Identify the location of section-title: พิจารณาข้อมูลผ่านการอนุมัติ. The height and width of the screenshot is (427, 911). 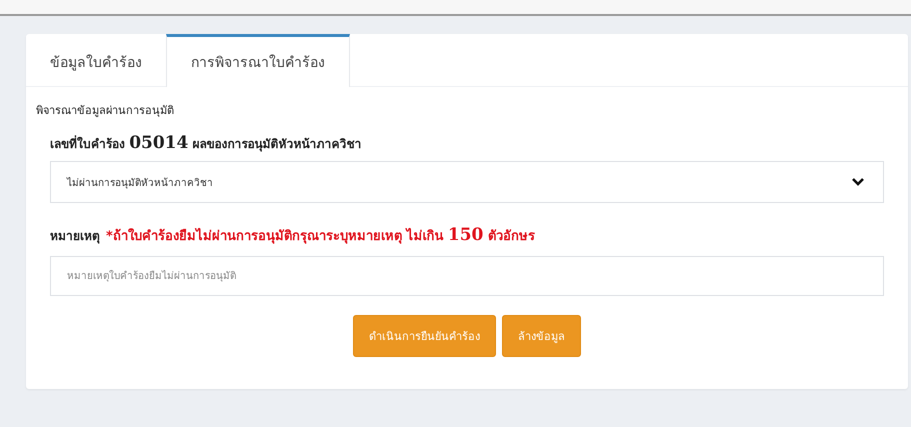
(105, 111).